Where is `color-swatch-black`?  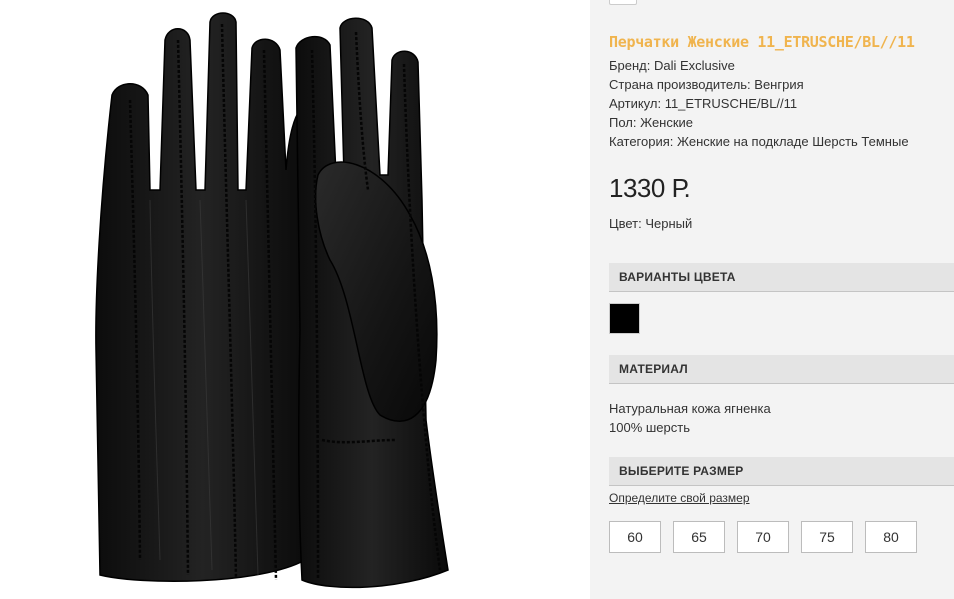 color-swatch-black is located at coordinates (624, 318).